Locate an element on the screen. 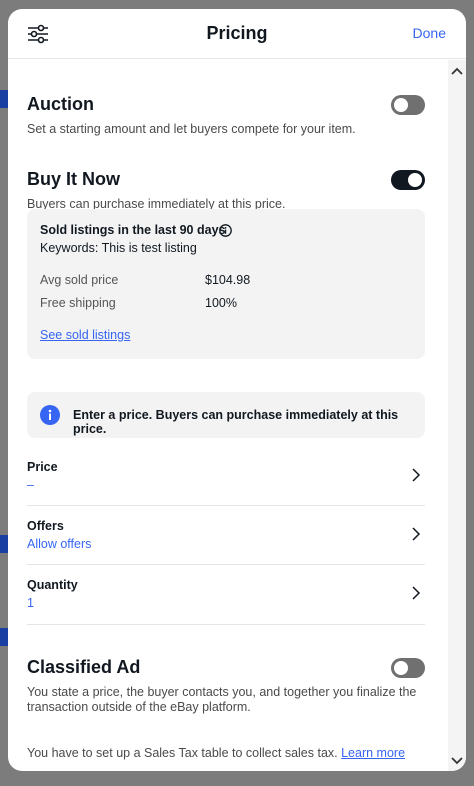 The height and width of the screenshot is (786, 474). auction-toggle is located at coordinates (408, 105).